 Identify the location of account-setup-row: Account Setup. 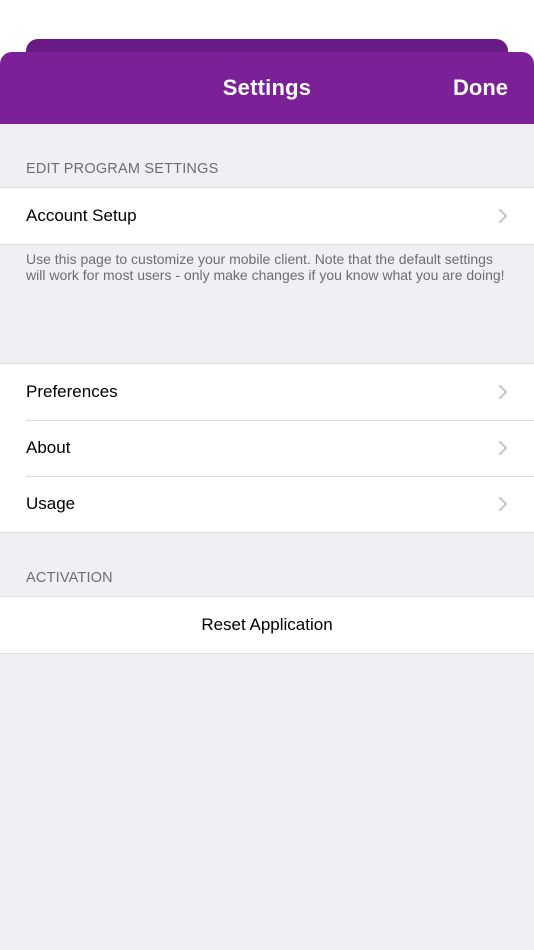
(267, 216).